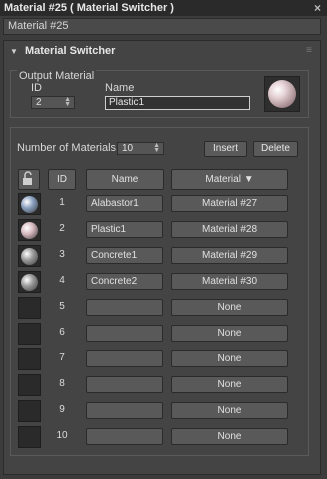  What do you see at coordinates (89, 8) in the screenshot?
I see `window-title: Material #25 ( Material Switcher )` at bounding box center [89, 8].